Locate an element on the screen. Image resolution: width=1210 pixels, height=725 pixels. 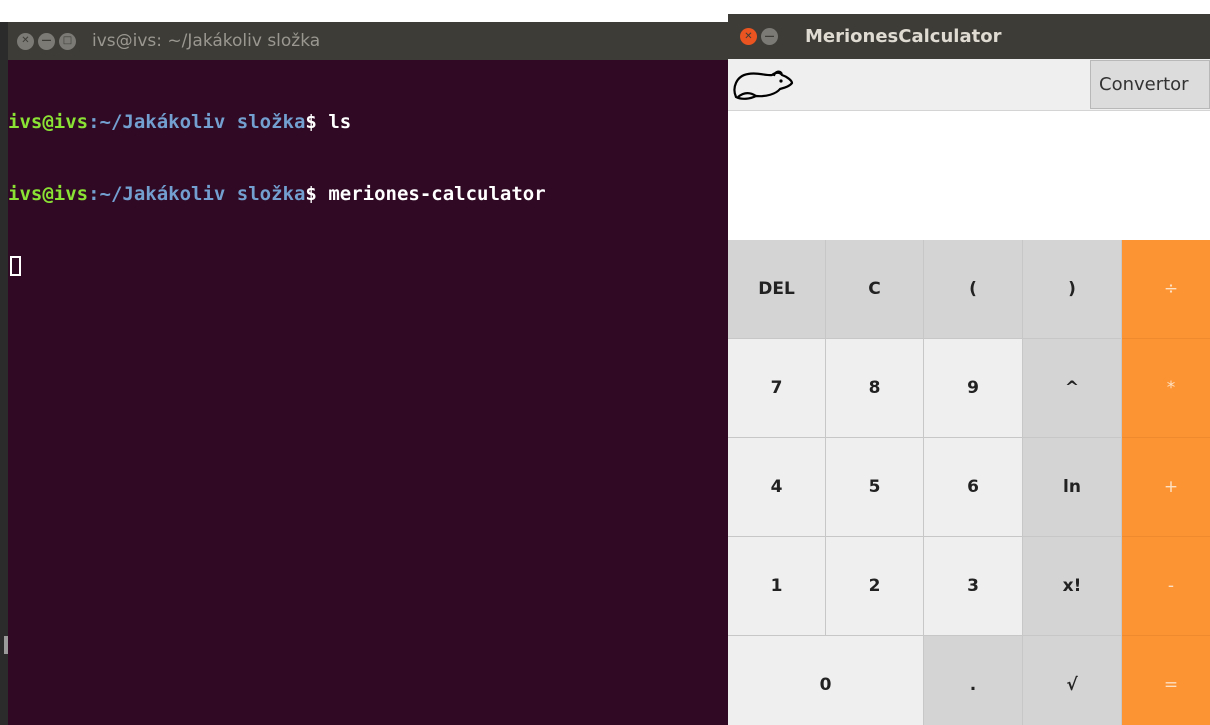
key-7: 7 is located at coordinates (777, 388).